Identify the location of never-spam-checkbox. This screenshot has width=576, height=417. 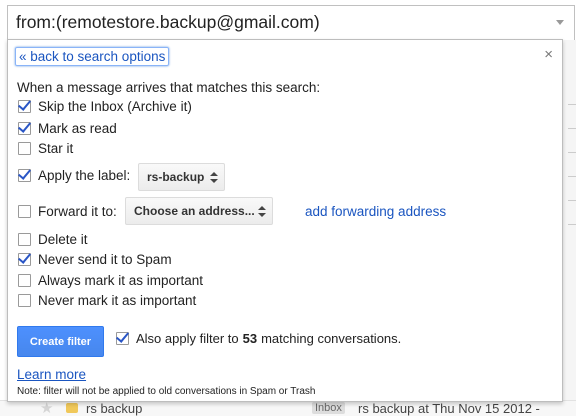
(24, 259).